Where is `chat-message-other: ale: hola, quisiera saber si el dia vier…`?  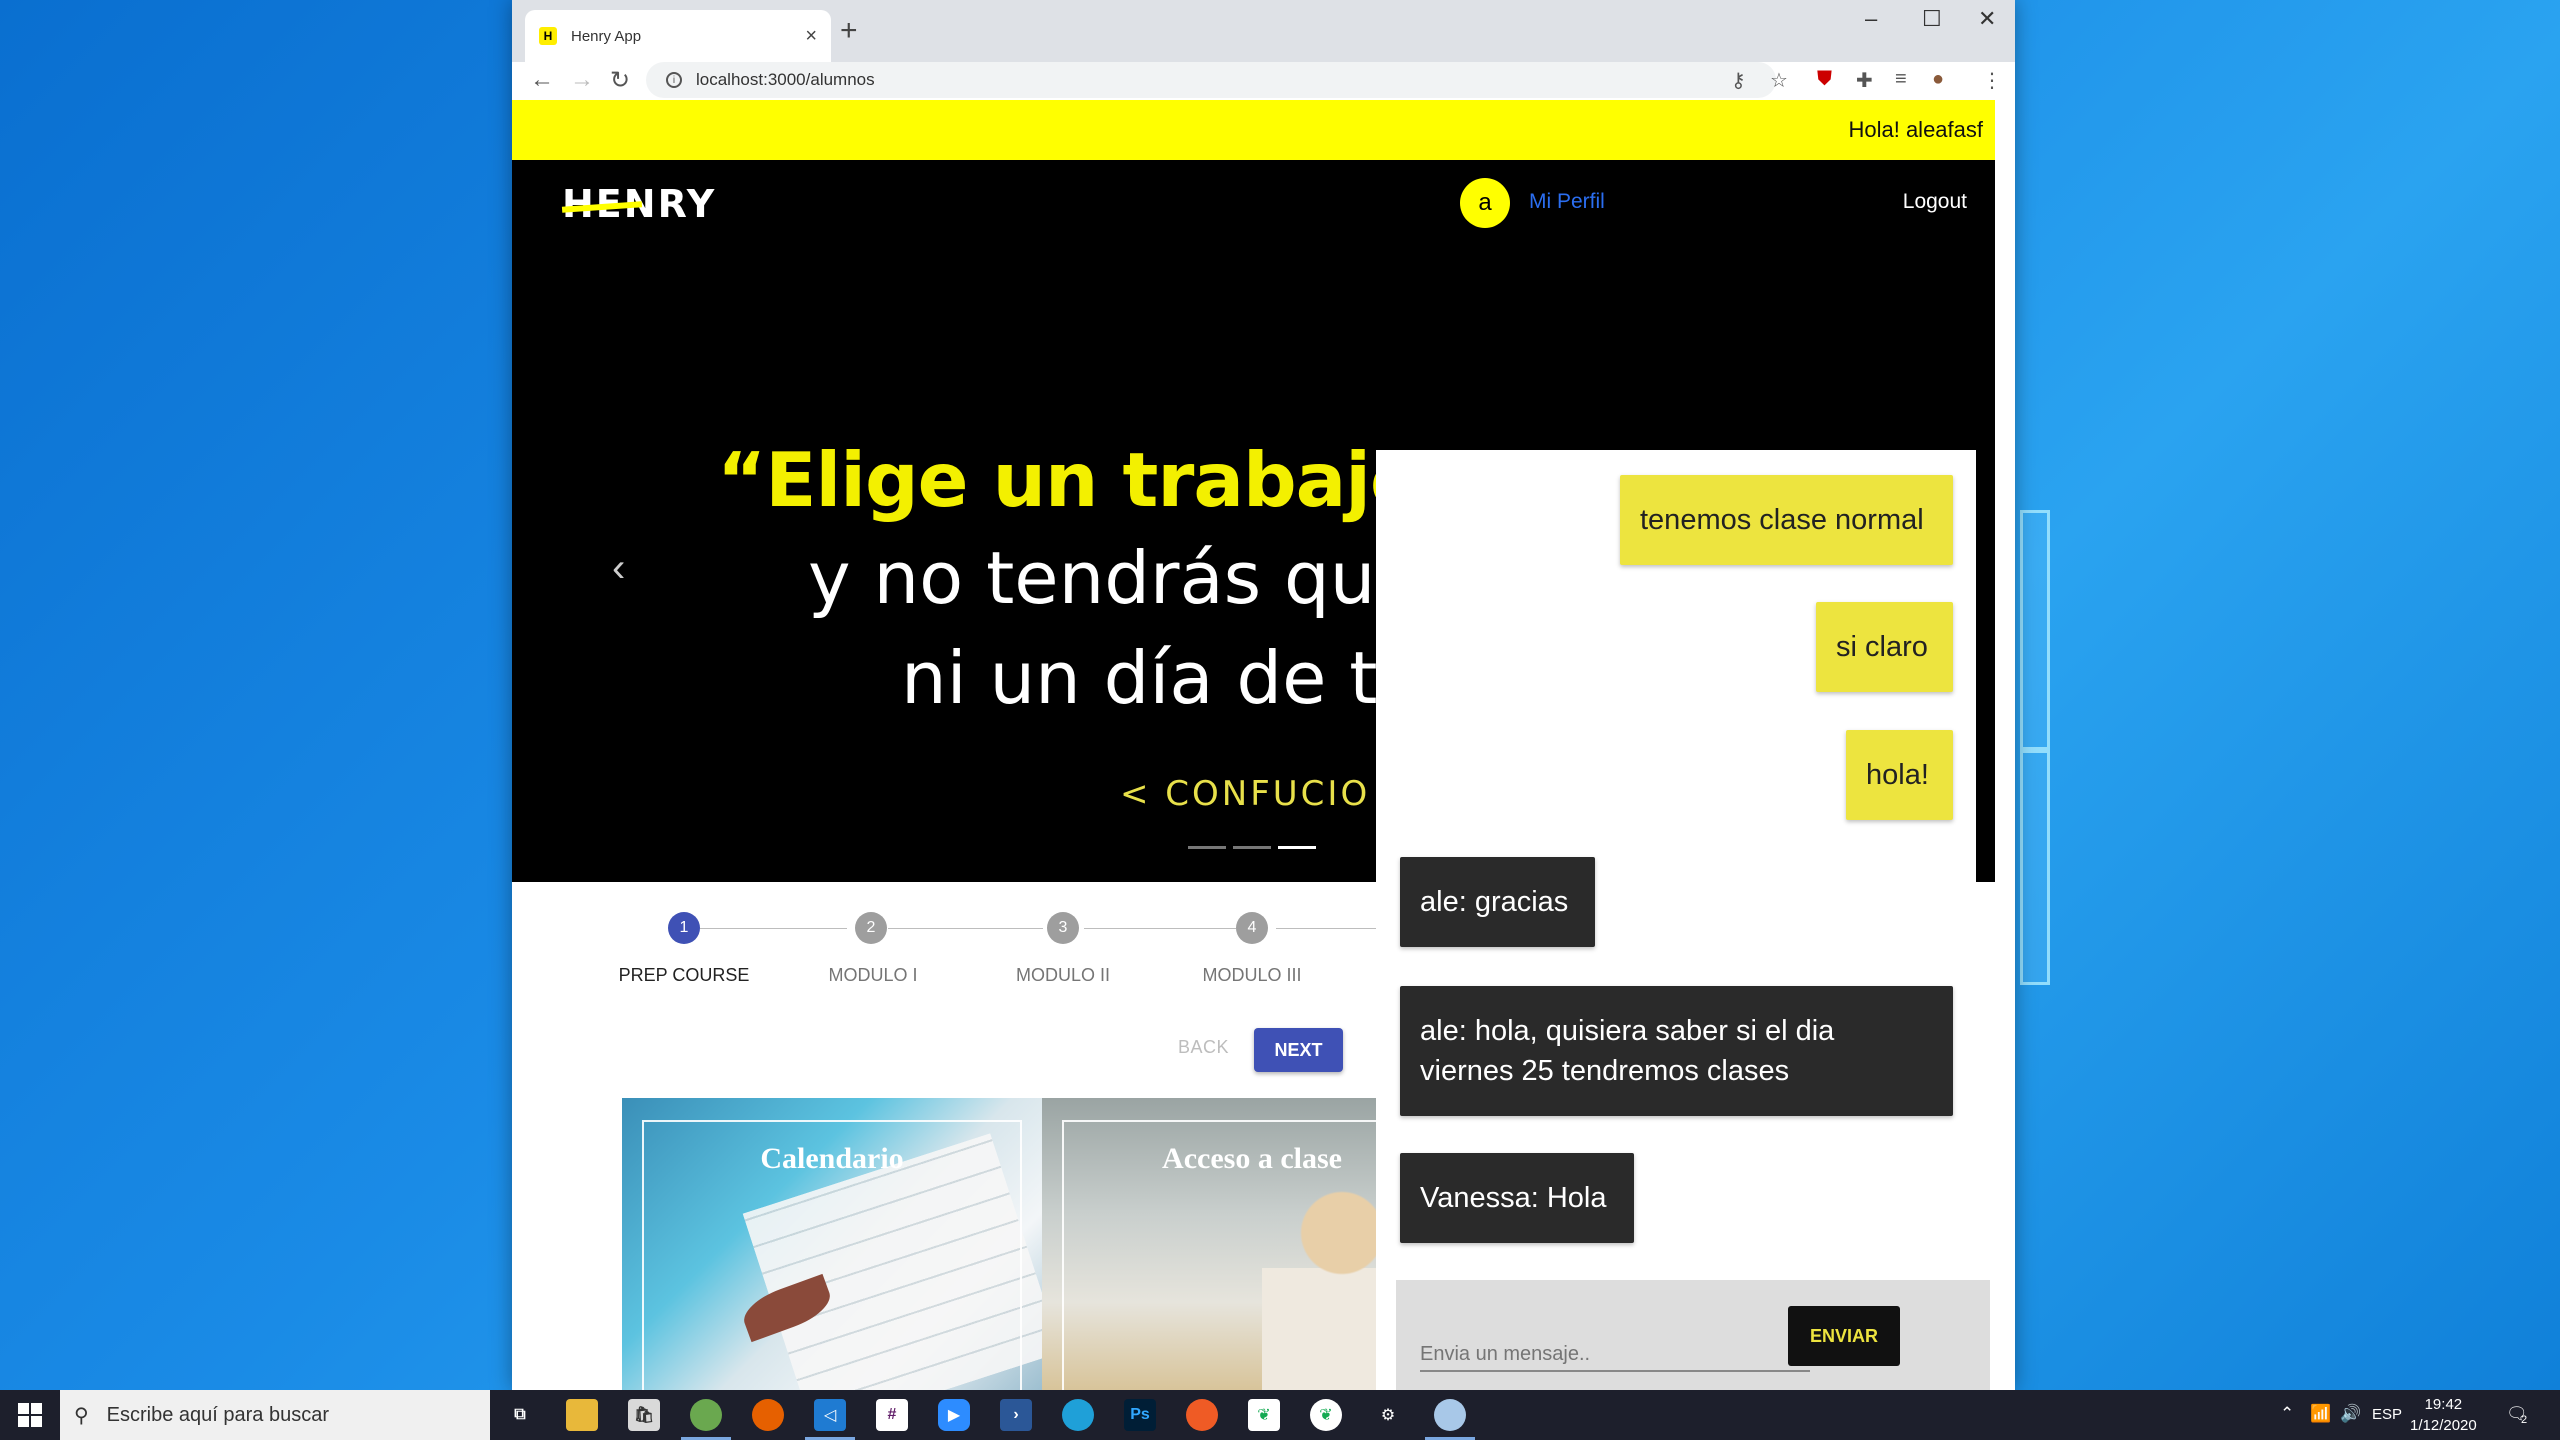
chat-message-other: ale: hola, quisiera saber si el dia vier… is located at coordinates (1676, 1051).